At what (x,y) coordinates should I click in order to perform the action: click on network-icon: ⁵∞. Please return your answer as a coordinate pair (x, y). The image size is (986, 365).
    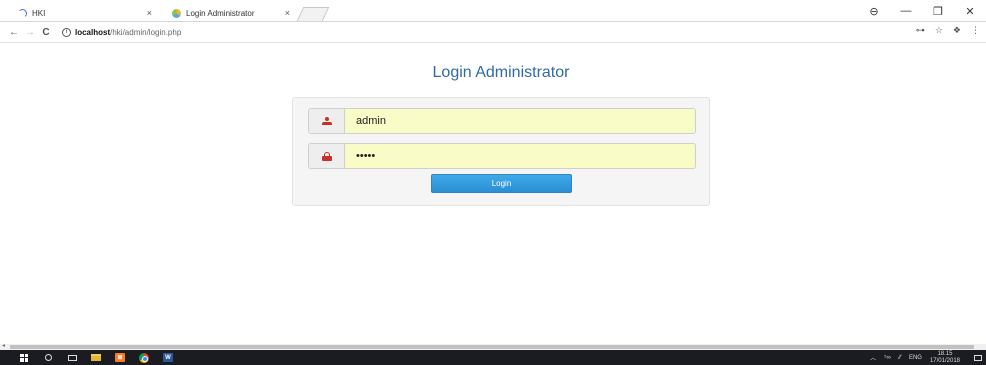
    Looking at the image, I should click on (887, 358).